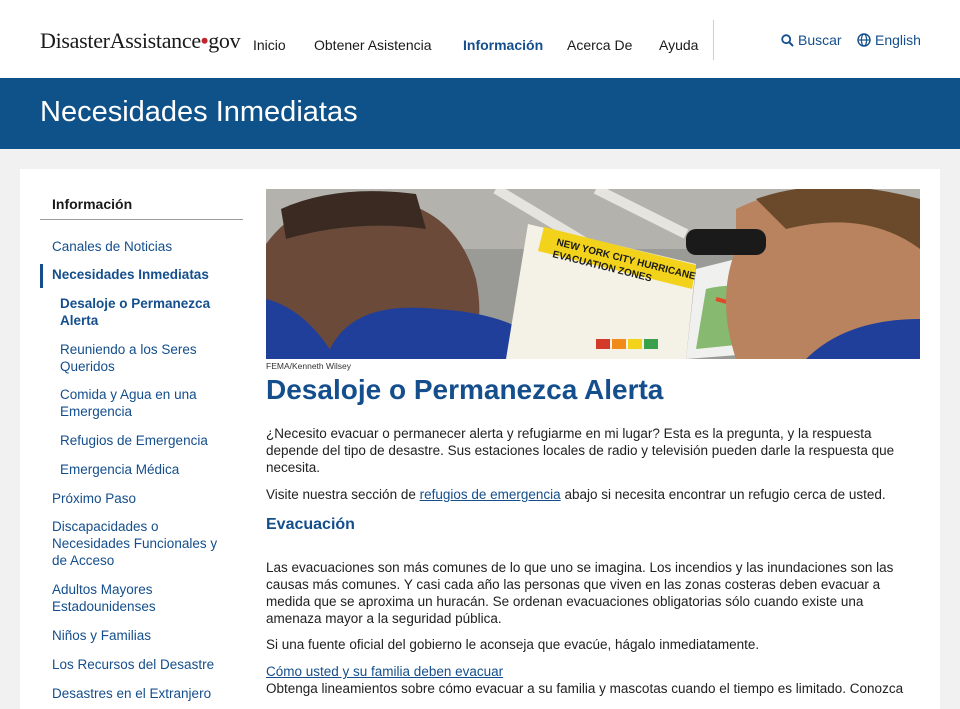 This screenshot has width=960, height=709. What do you see at coordinates (480, 113) in the screenshot?
I see `page-banner: Necesidades Inmediatas` at bounding box center [480, 113].